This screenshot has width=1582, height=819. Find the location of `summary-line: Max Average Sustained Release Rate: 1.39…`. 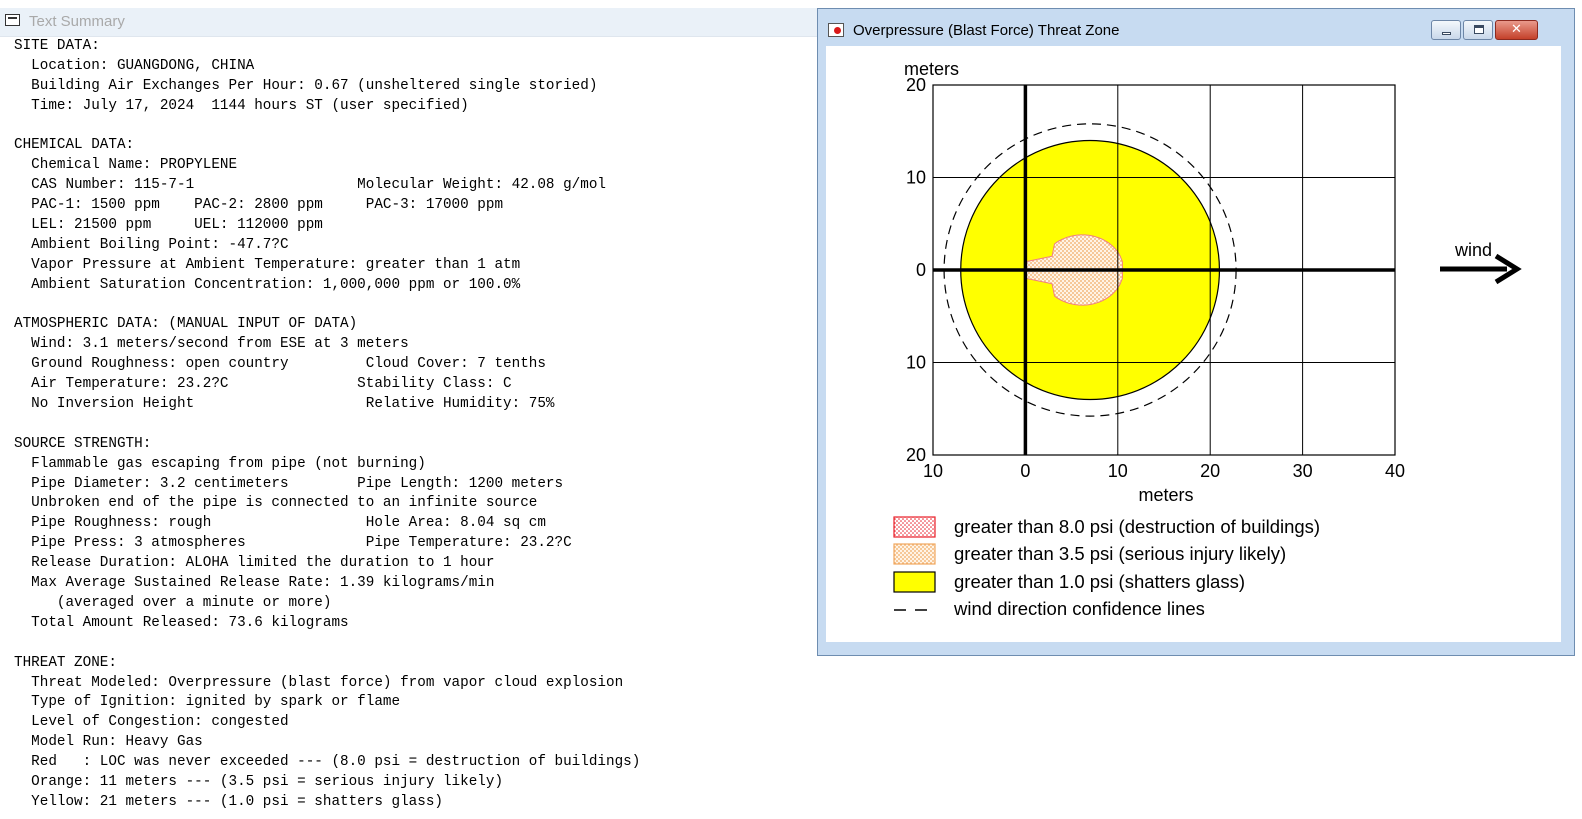

summary-line: Max Average Sustained Release Rate: 1.39… is located at coordinates (254, 583).